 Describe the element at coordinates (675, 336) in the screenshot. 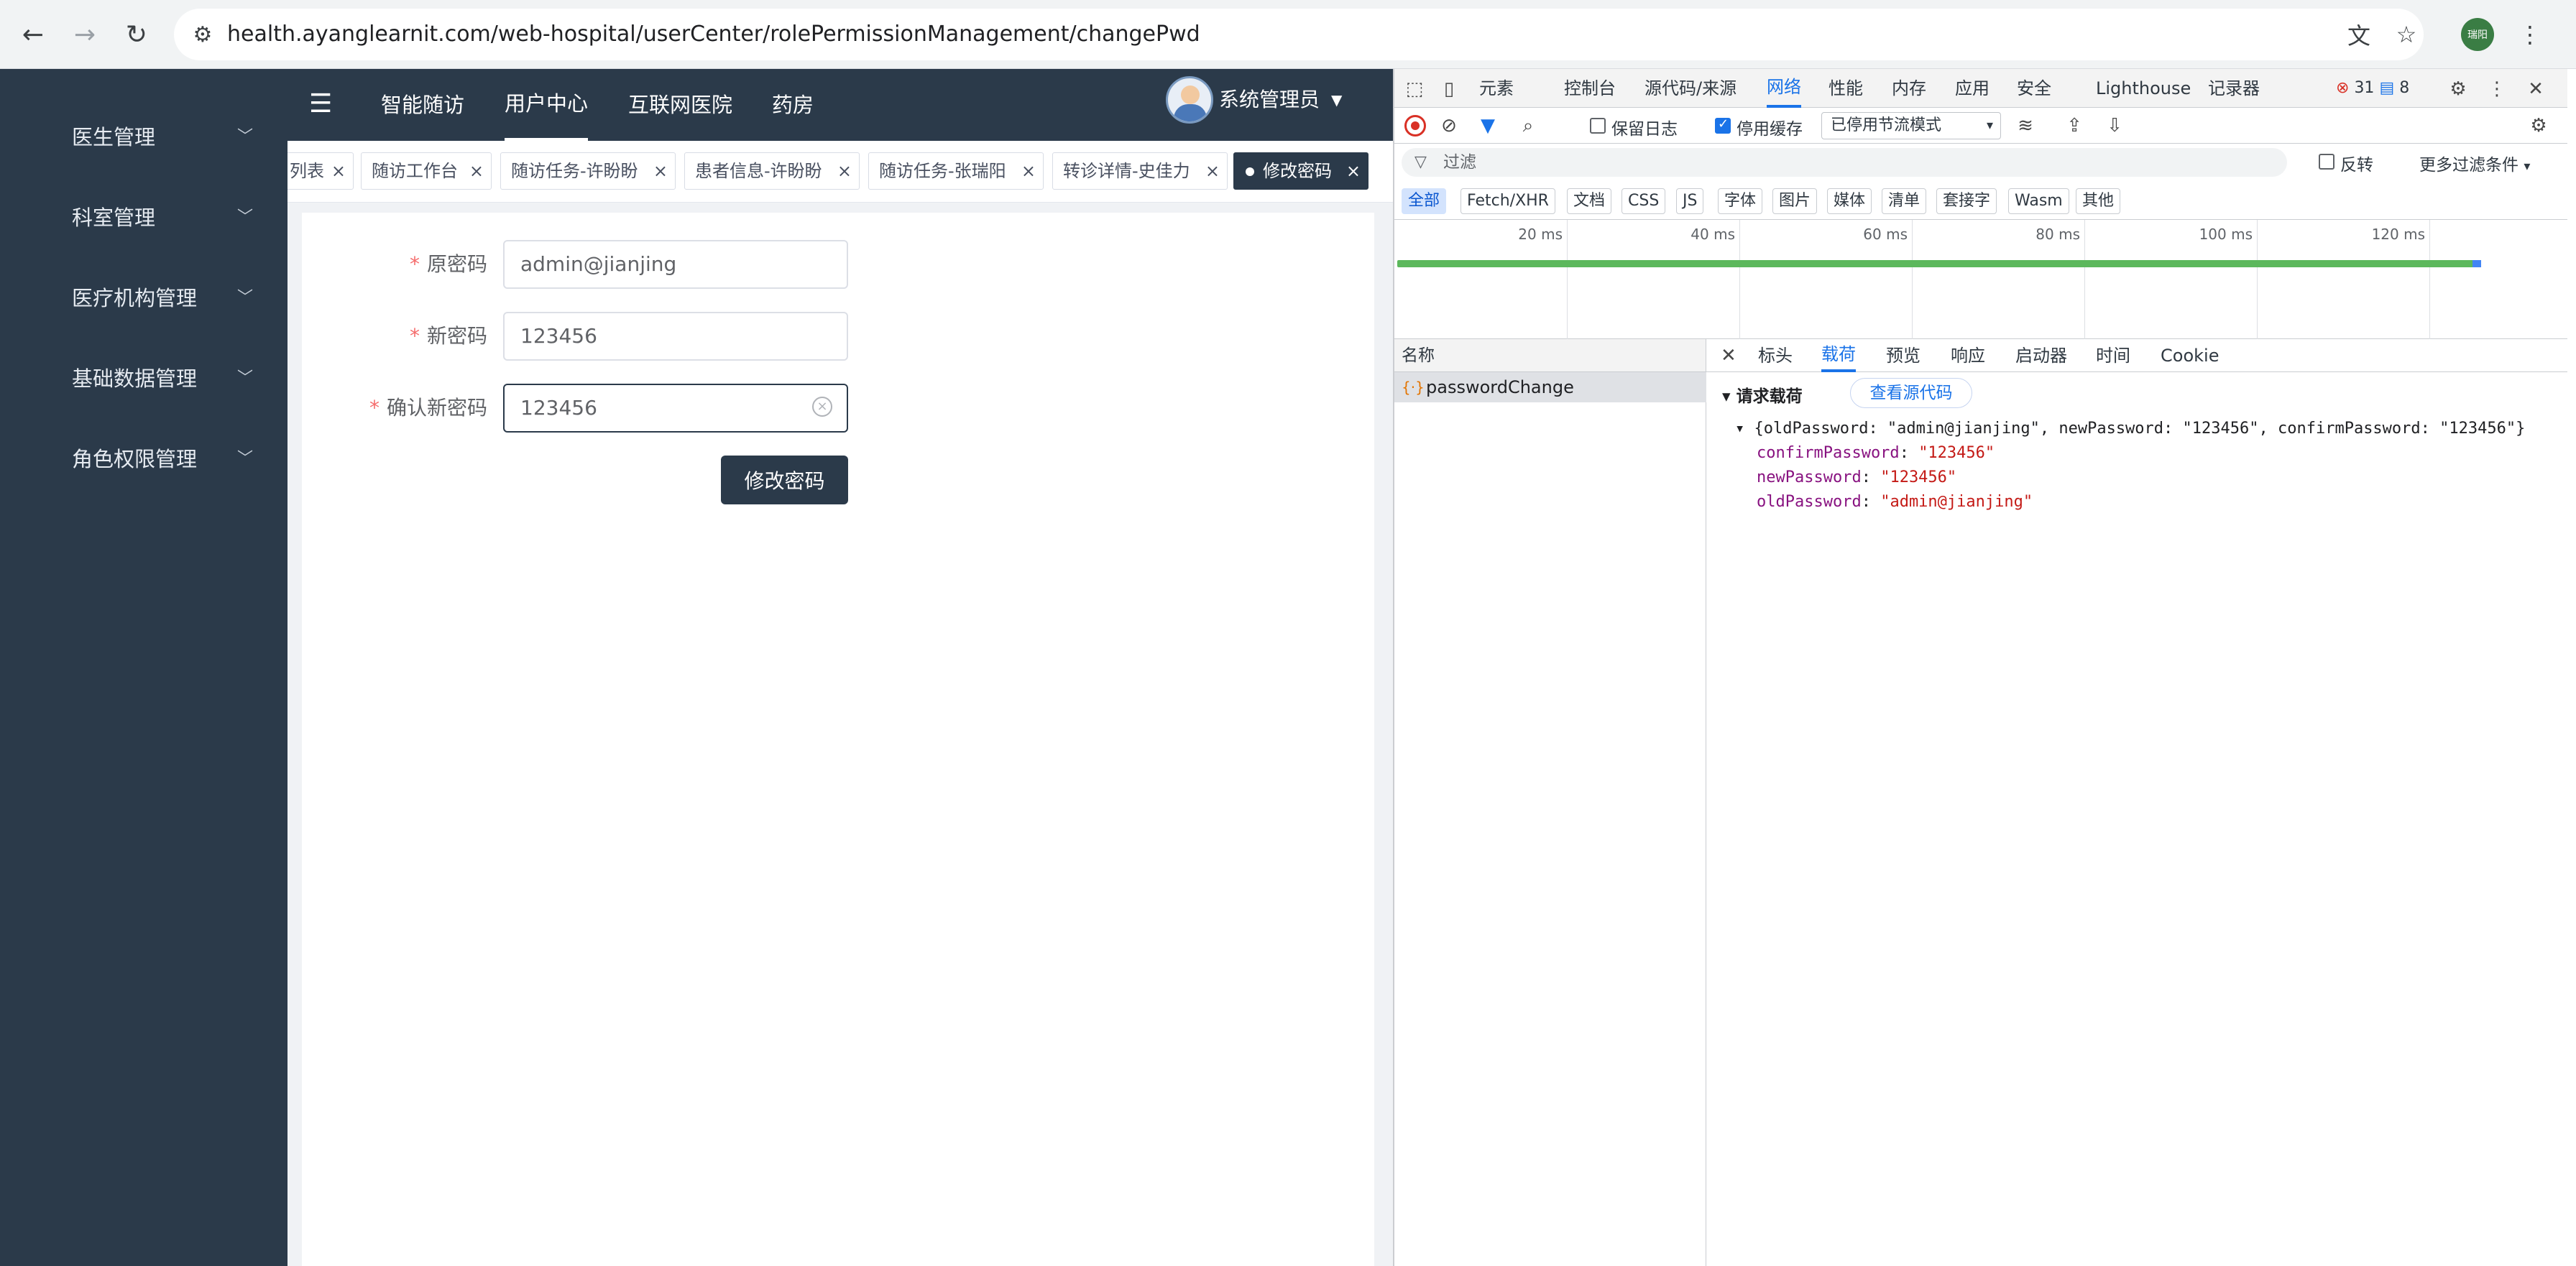

I see `new-password-input: 123456` at that location.